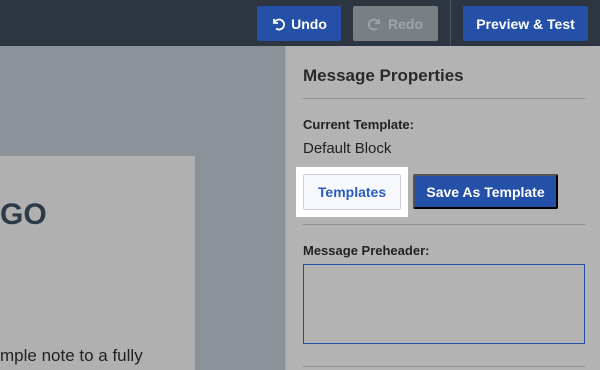  I want to click on undo-icon, so click(278, 24).